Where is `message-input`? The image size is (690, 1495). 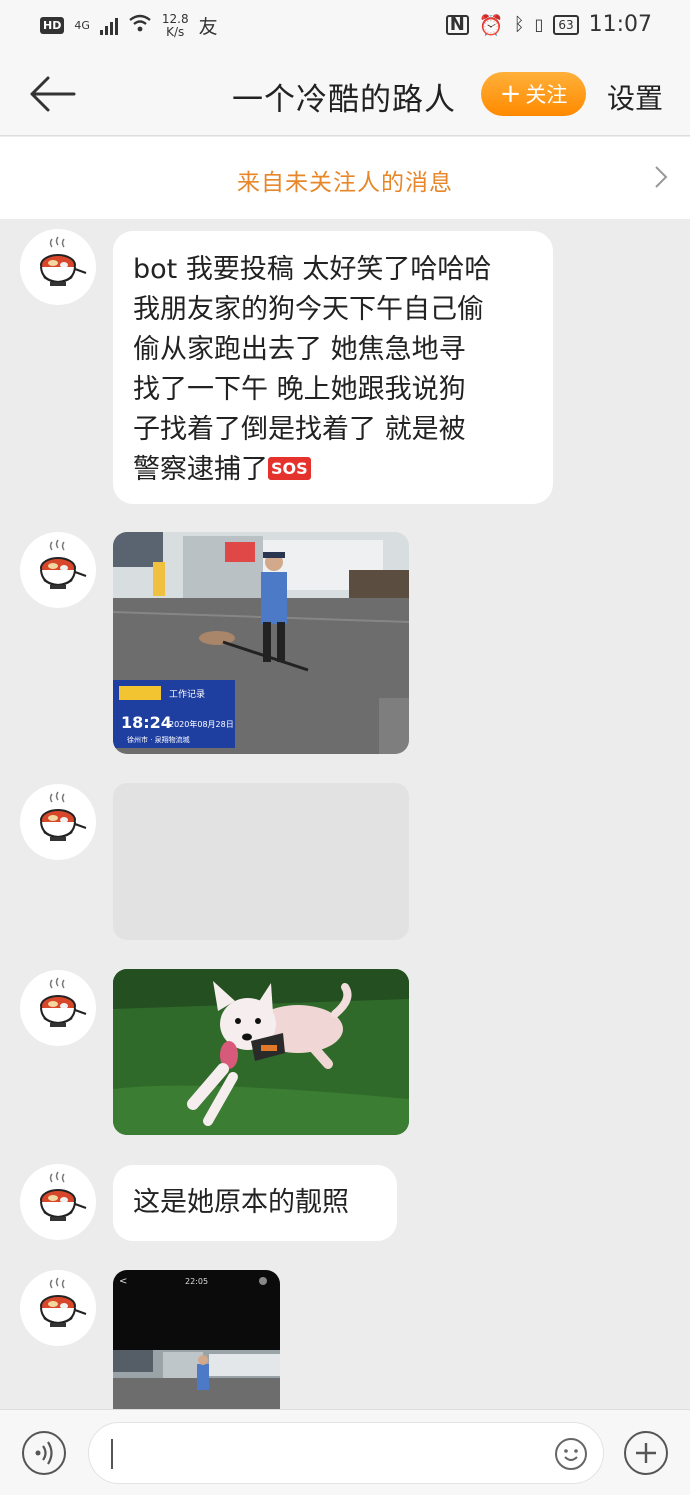 message-input is located at coordinates (346, 1453).